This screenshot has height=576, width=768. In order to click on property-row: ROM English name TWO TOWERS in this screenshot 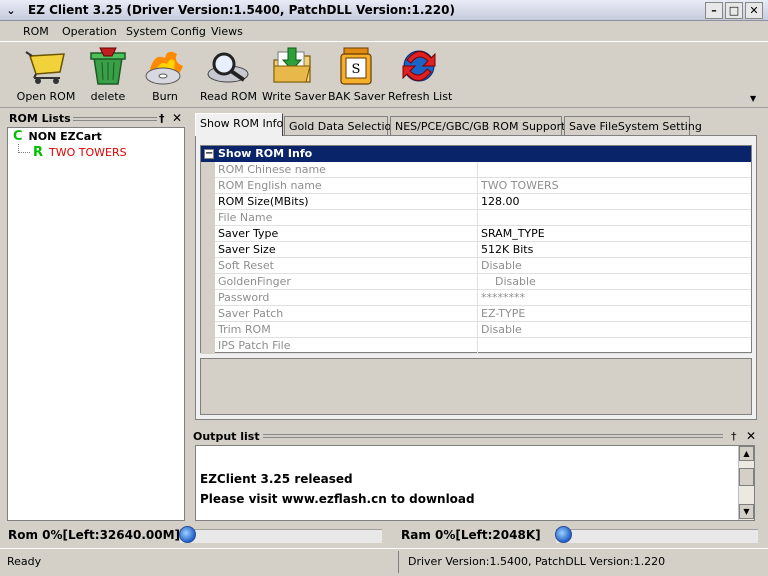, I will do `click(476, 186)`.